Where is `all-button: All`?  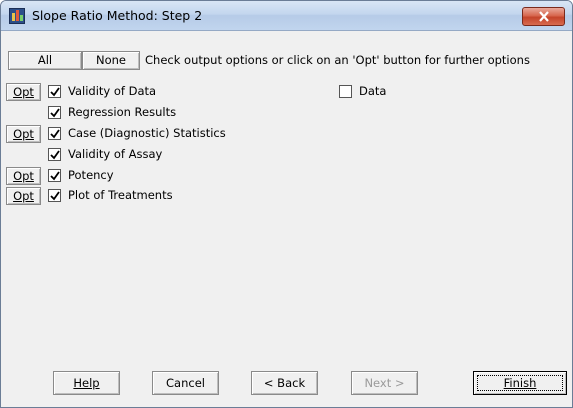 all-button: All is located at coordinates (45, 60).